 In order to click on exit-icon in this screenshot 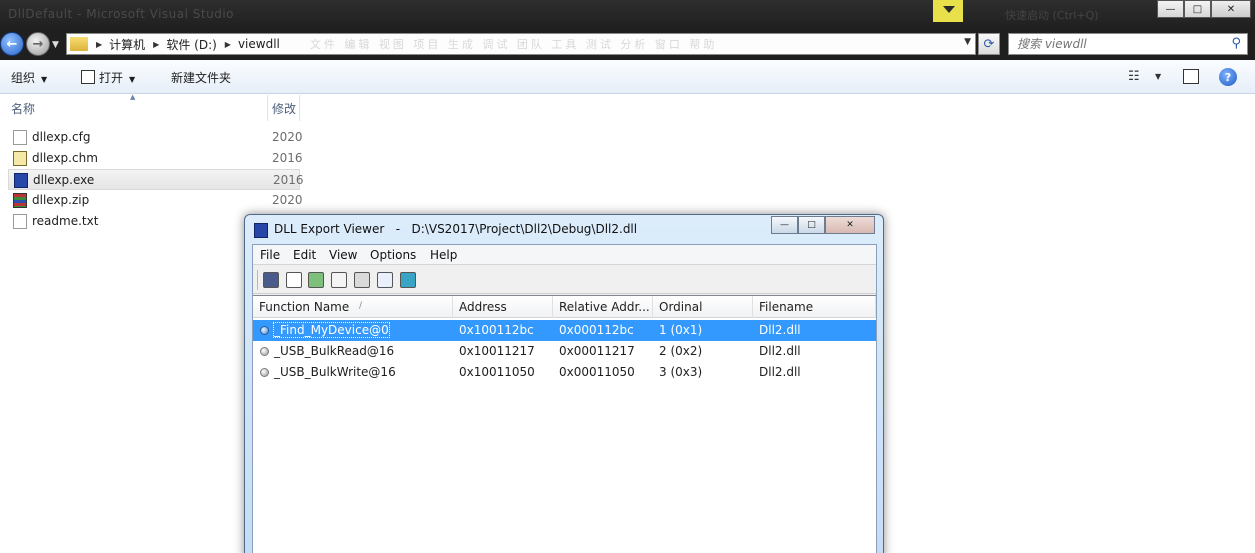, I will do `click(408, 280)`.